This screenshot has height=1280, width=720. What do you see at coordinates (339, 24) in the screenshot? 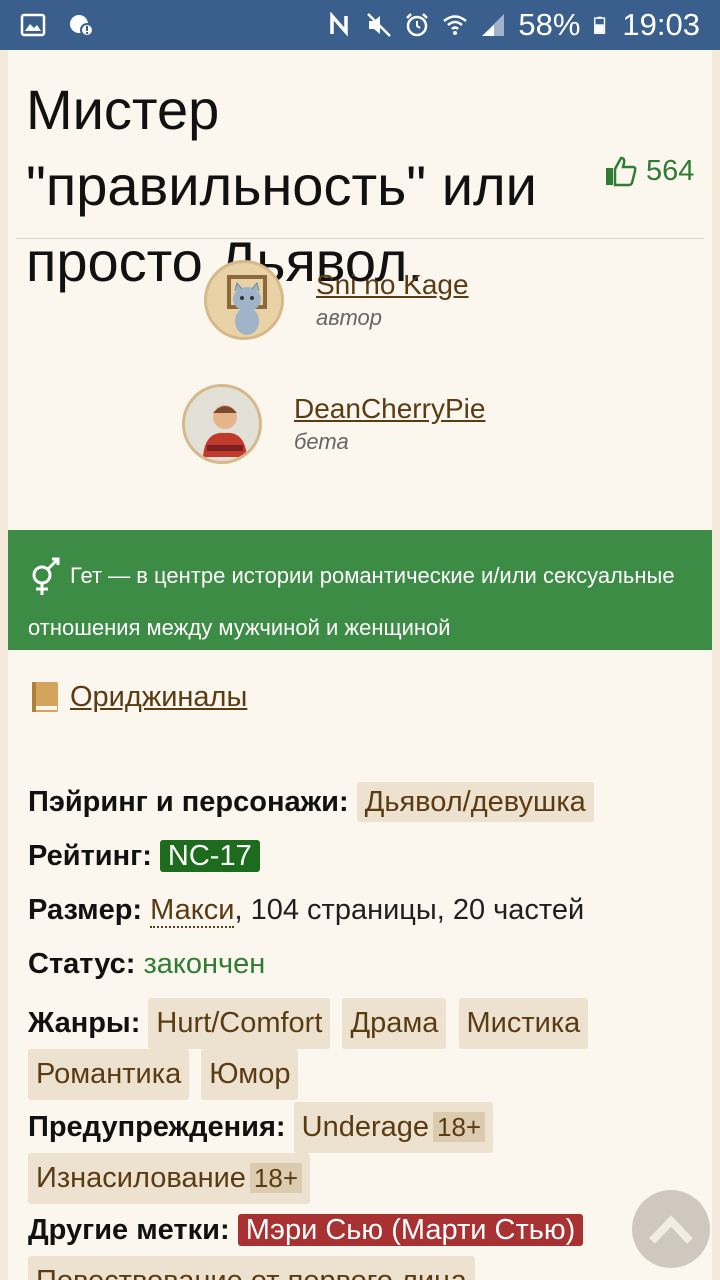
I see `nfc-icon` at bounding box center [339, 24].